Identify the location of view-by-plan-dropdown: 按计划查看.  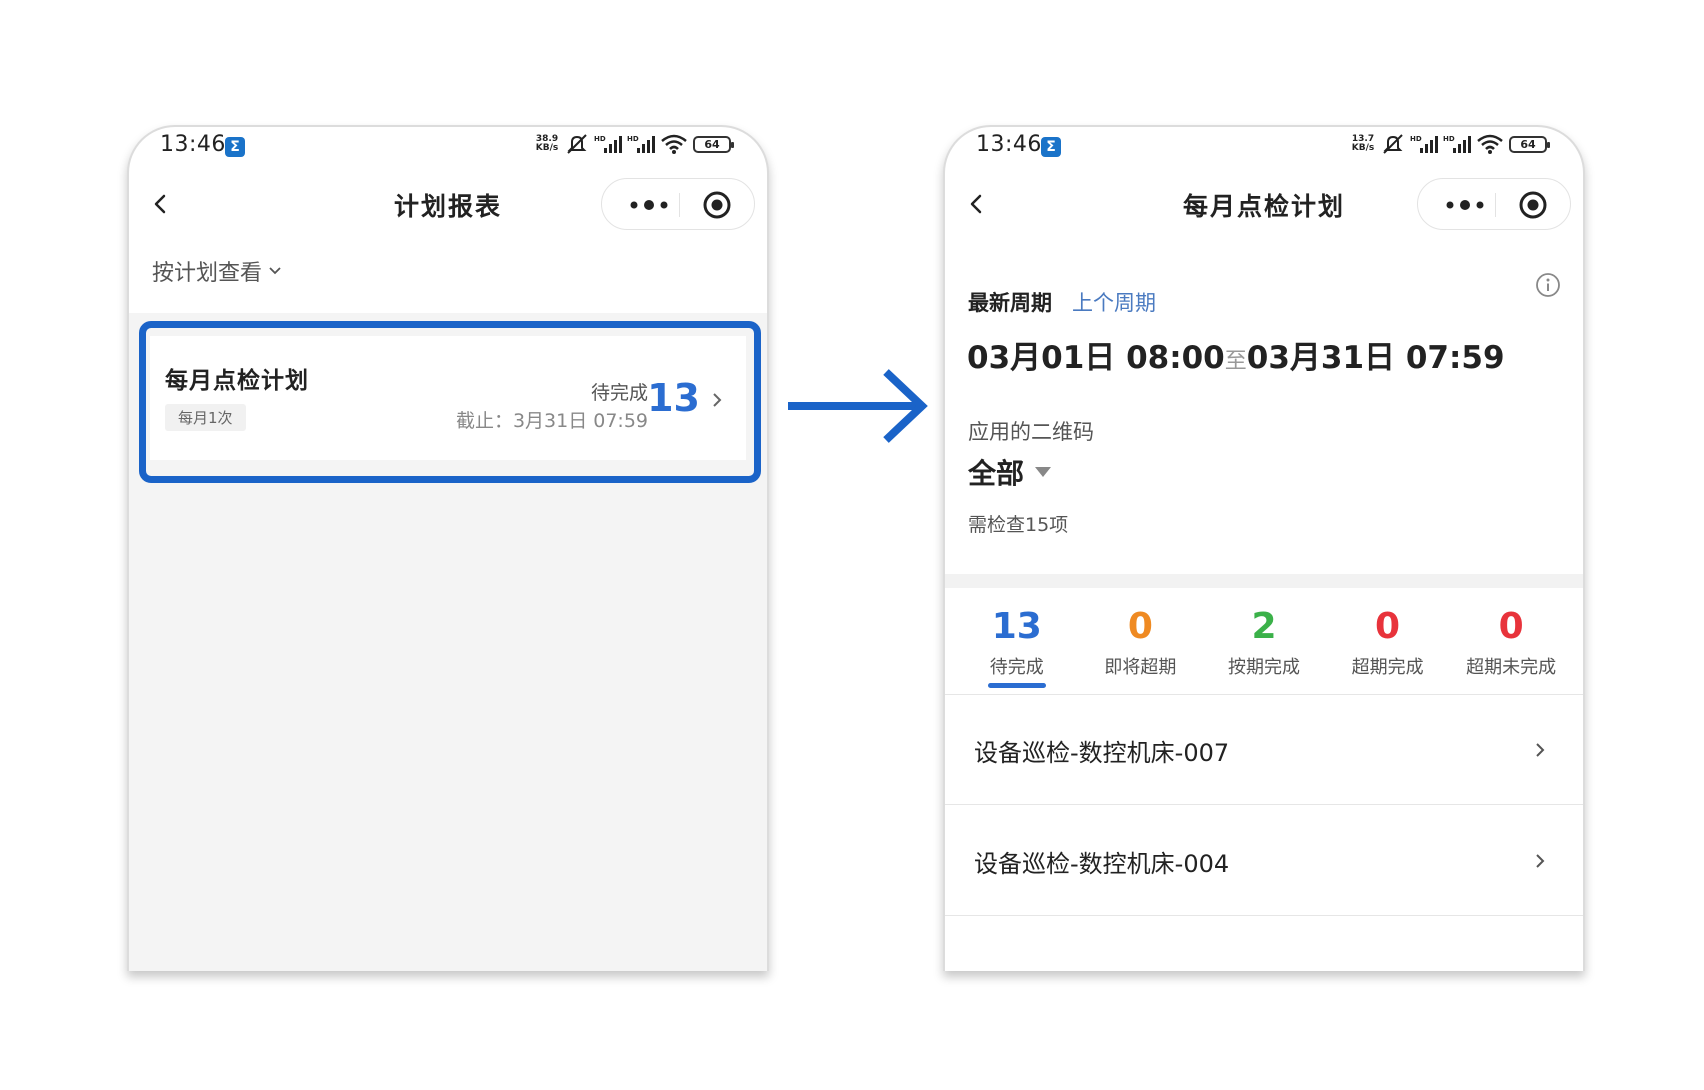
(217, 271).